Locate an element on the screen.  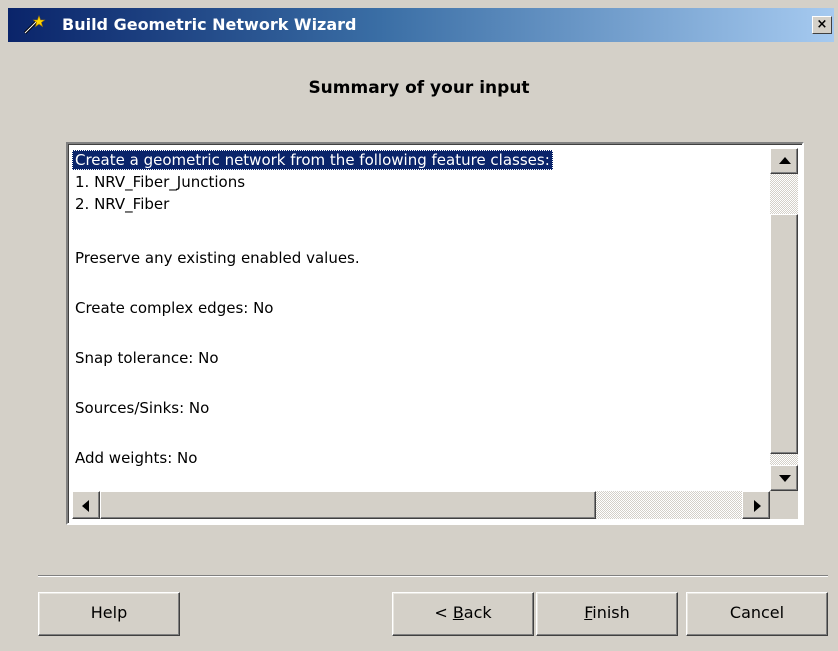
arrow-right-icon is located at coordinates (757, 506).